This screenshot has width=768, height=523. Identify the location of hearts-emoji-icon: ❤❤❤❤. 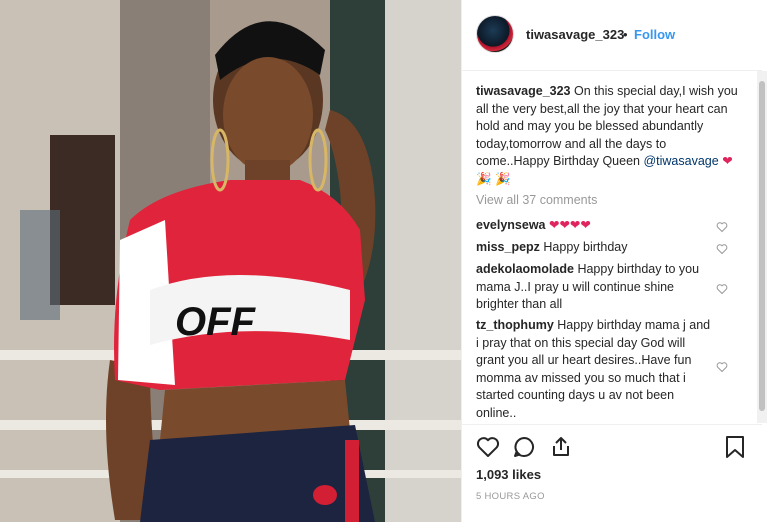
(569, 225).